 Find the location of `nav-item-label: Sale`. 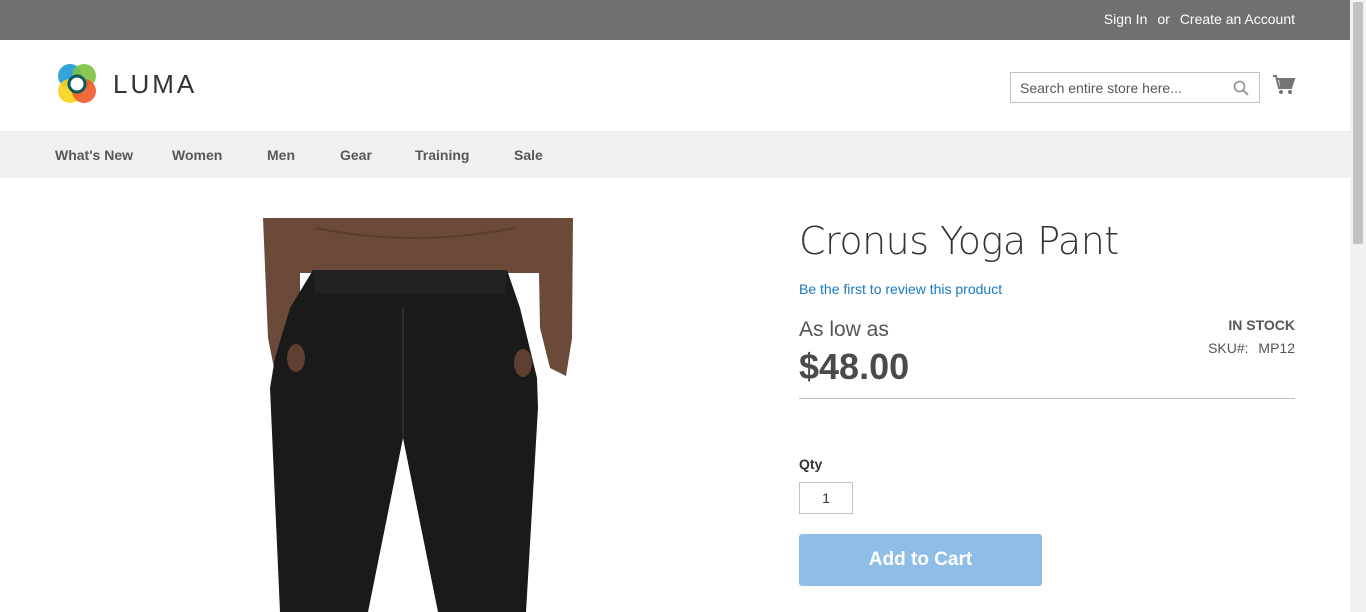

nav-item-label: Sale is located at coordinates (528, 155).